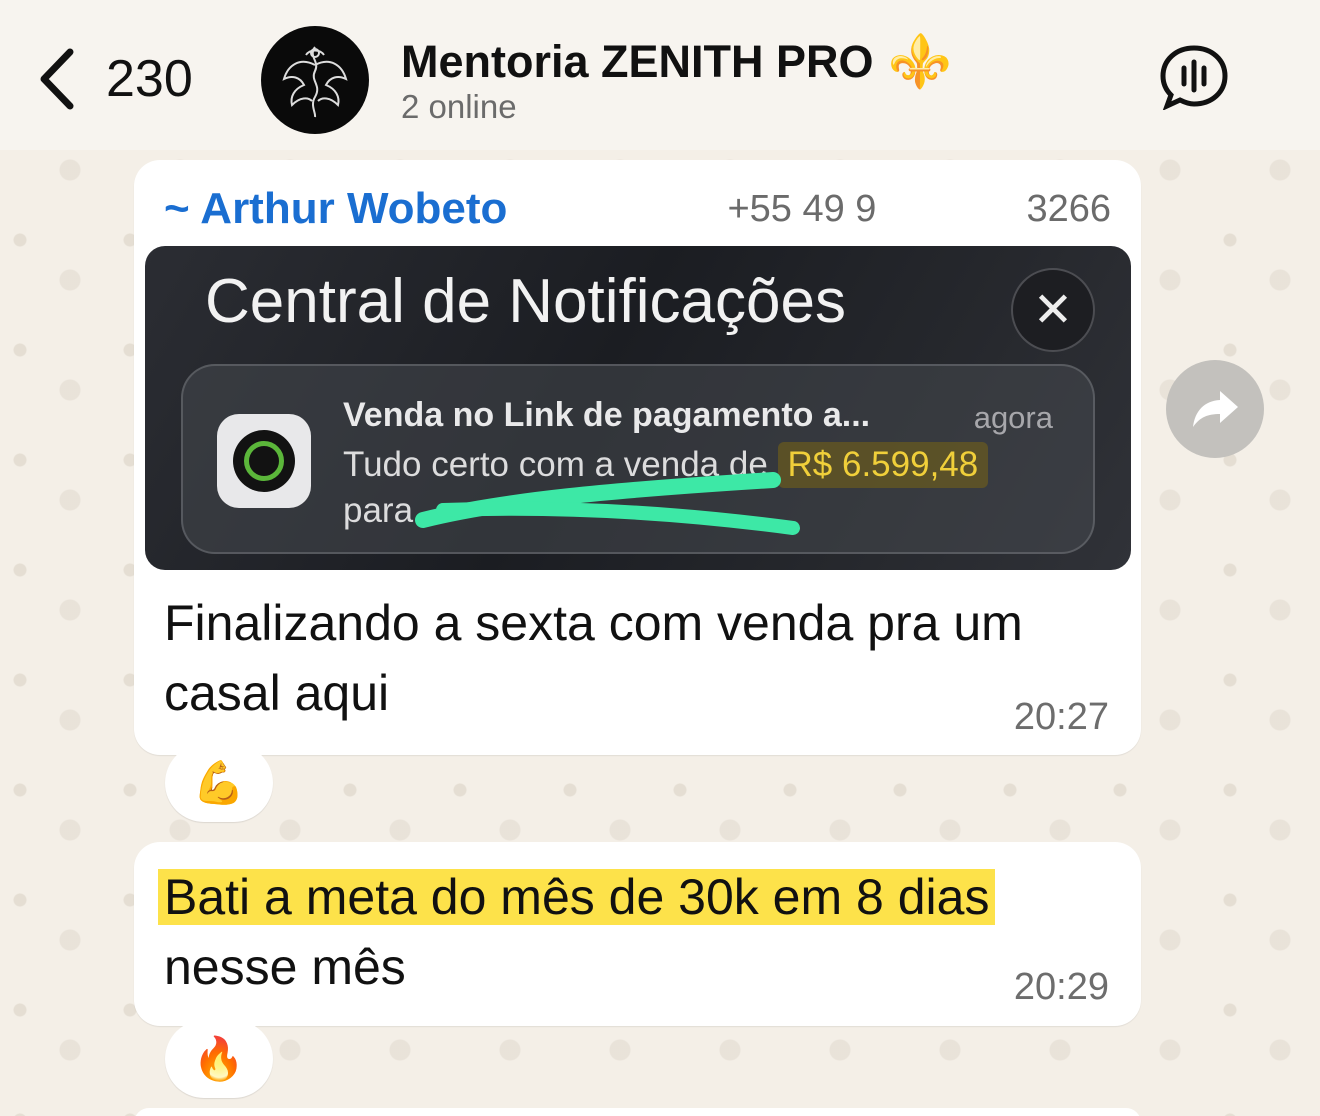  I want to click on reaction-badge: 💪, so click(219, 783).